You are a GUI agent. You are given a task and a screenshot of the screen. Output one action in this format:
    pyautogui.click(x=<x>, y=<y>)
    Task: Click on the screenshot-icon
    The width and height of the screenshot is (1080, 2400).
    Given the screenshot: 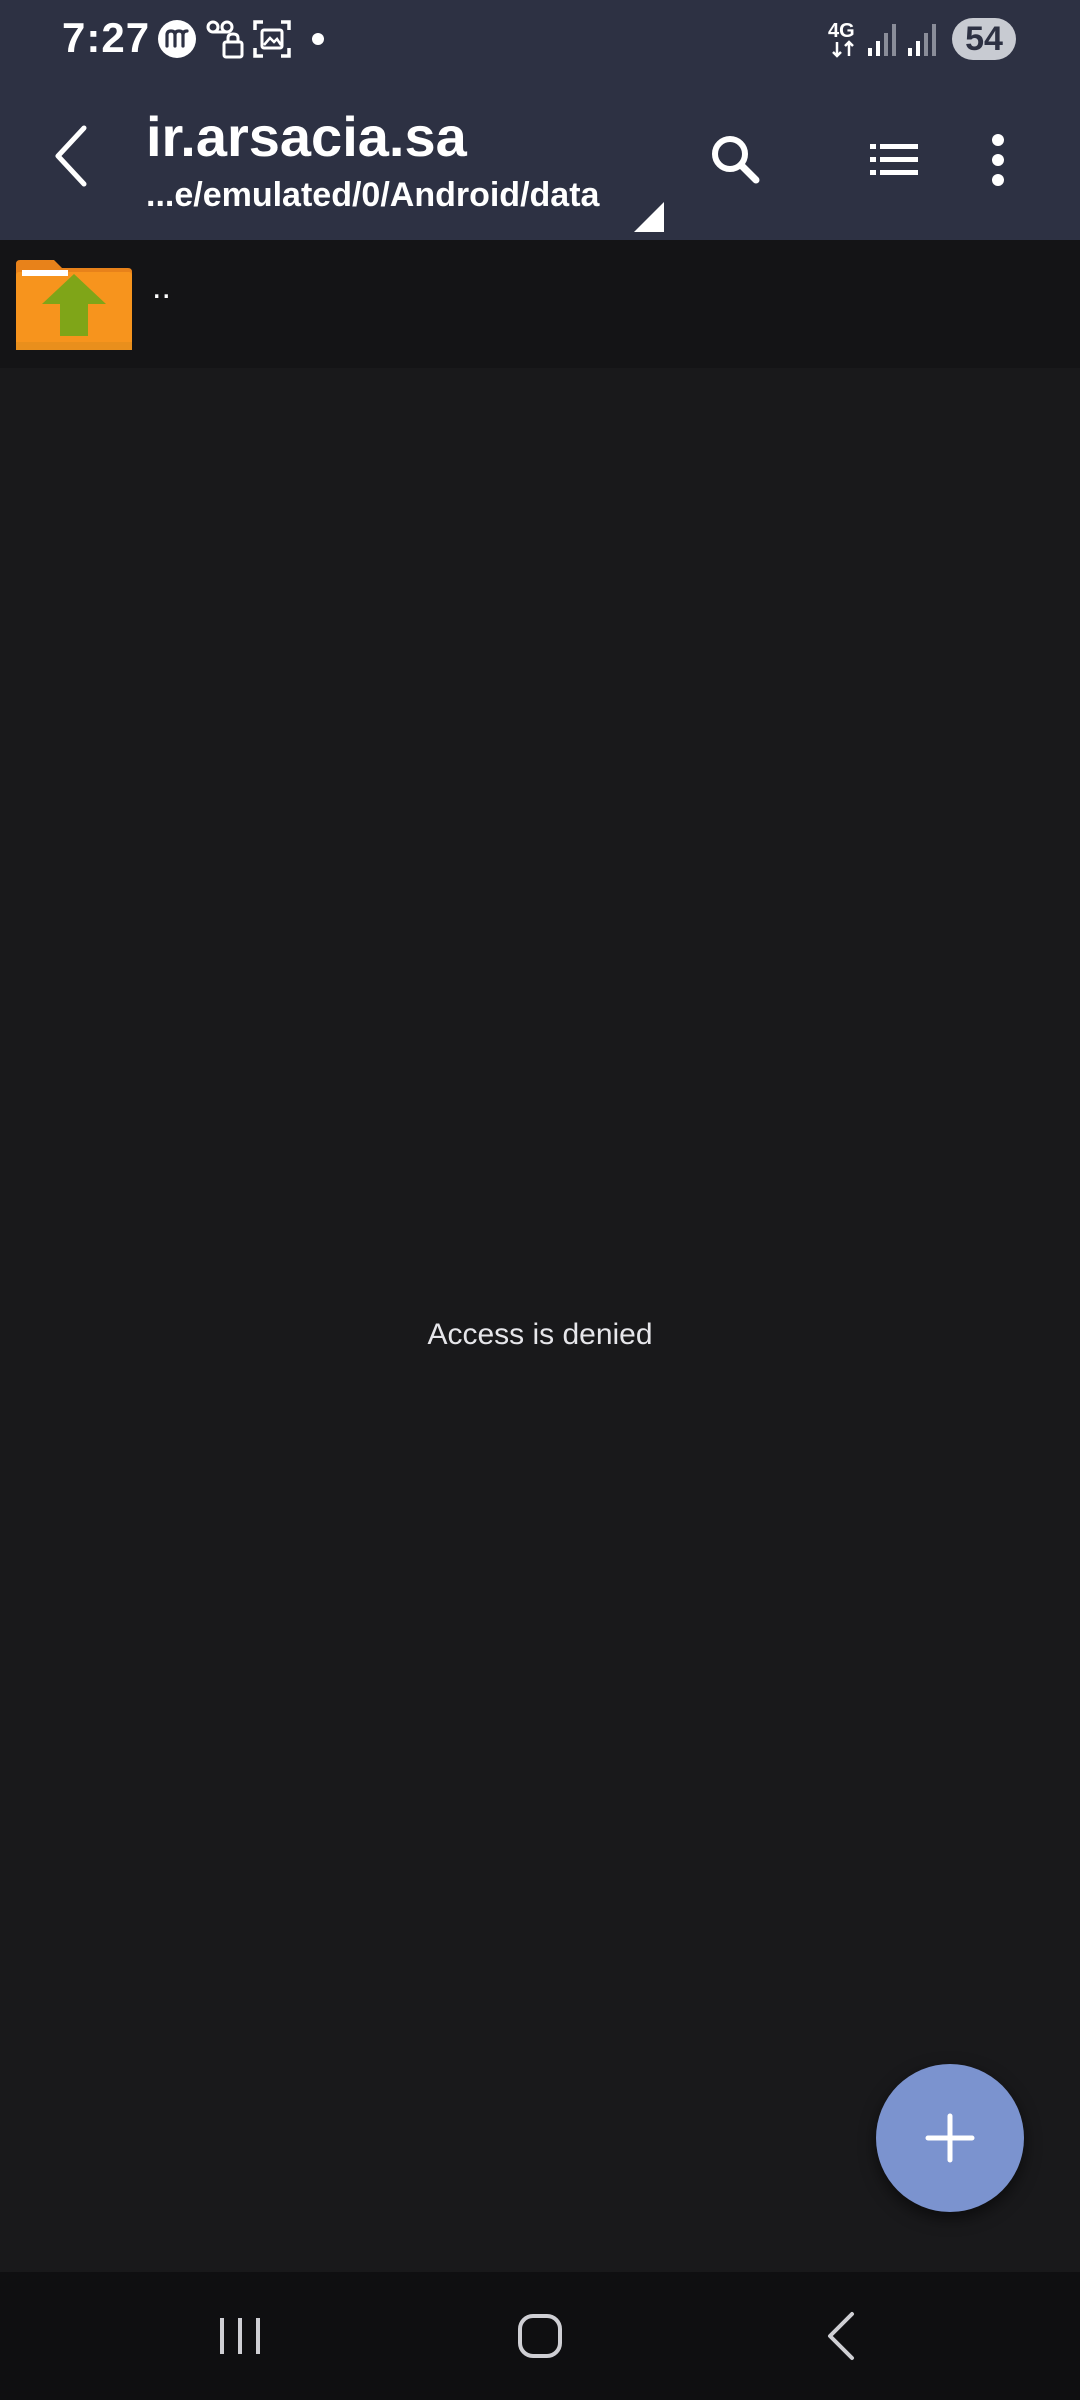 What is the action you would take?
    pyautogui.click(x=272, y=39)
    